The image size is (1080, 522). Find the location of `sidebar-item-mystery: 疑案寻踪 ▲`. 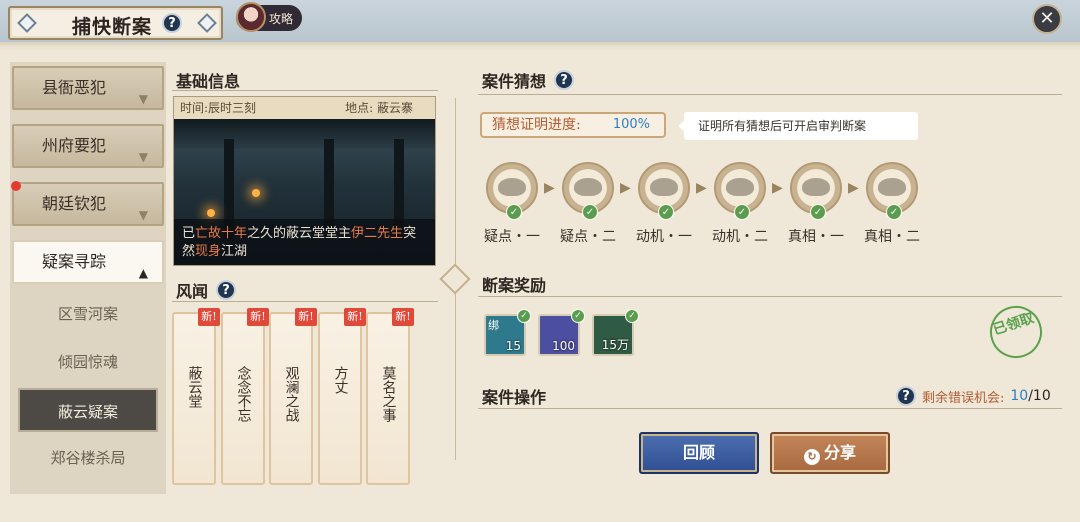

sidebar-item-mystery: 疑案寻踪 ▲ is located at coordinates (88, 262).